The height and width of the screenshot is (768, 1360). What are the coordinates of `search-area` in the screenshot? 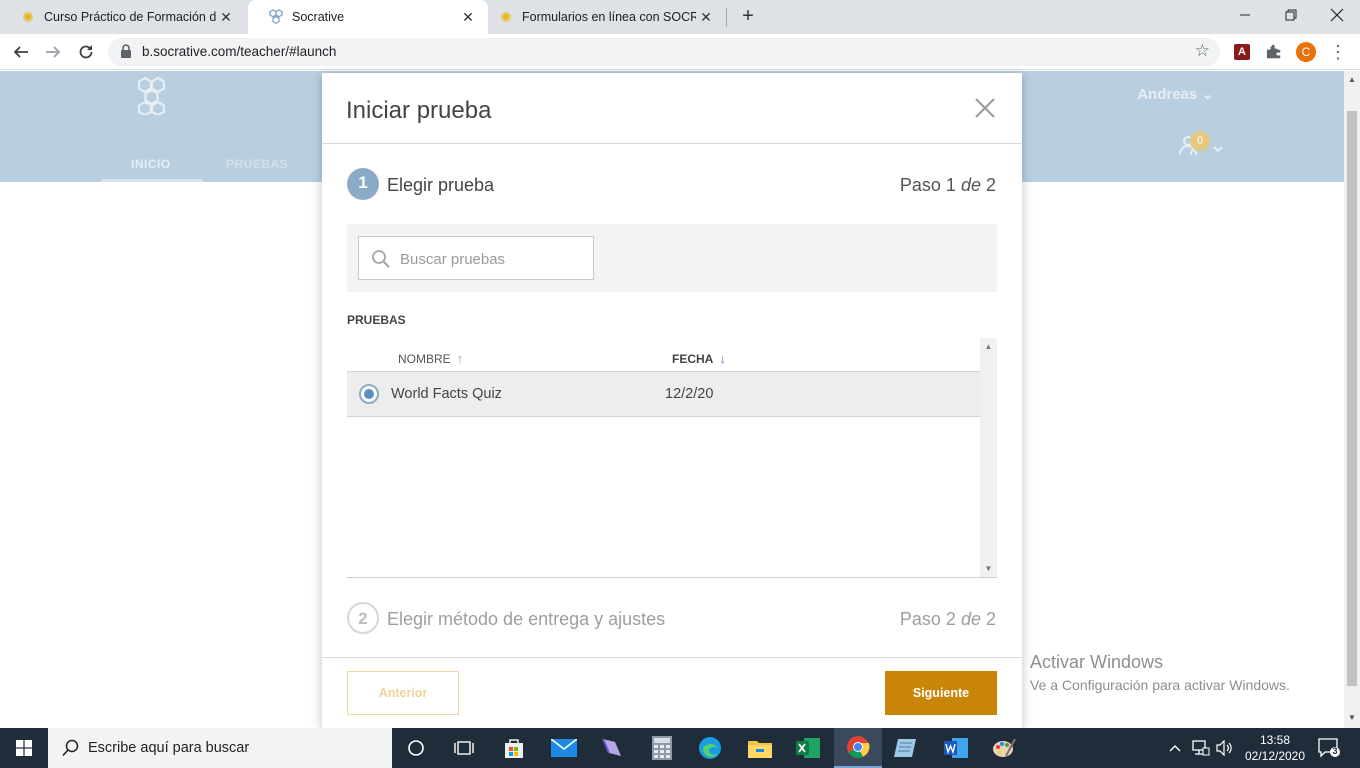 It's located at (672, 258).